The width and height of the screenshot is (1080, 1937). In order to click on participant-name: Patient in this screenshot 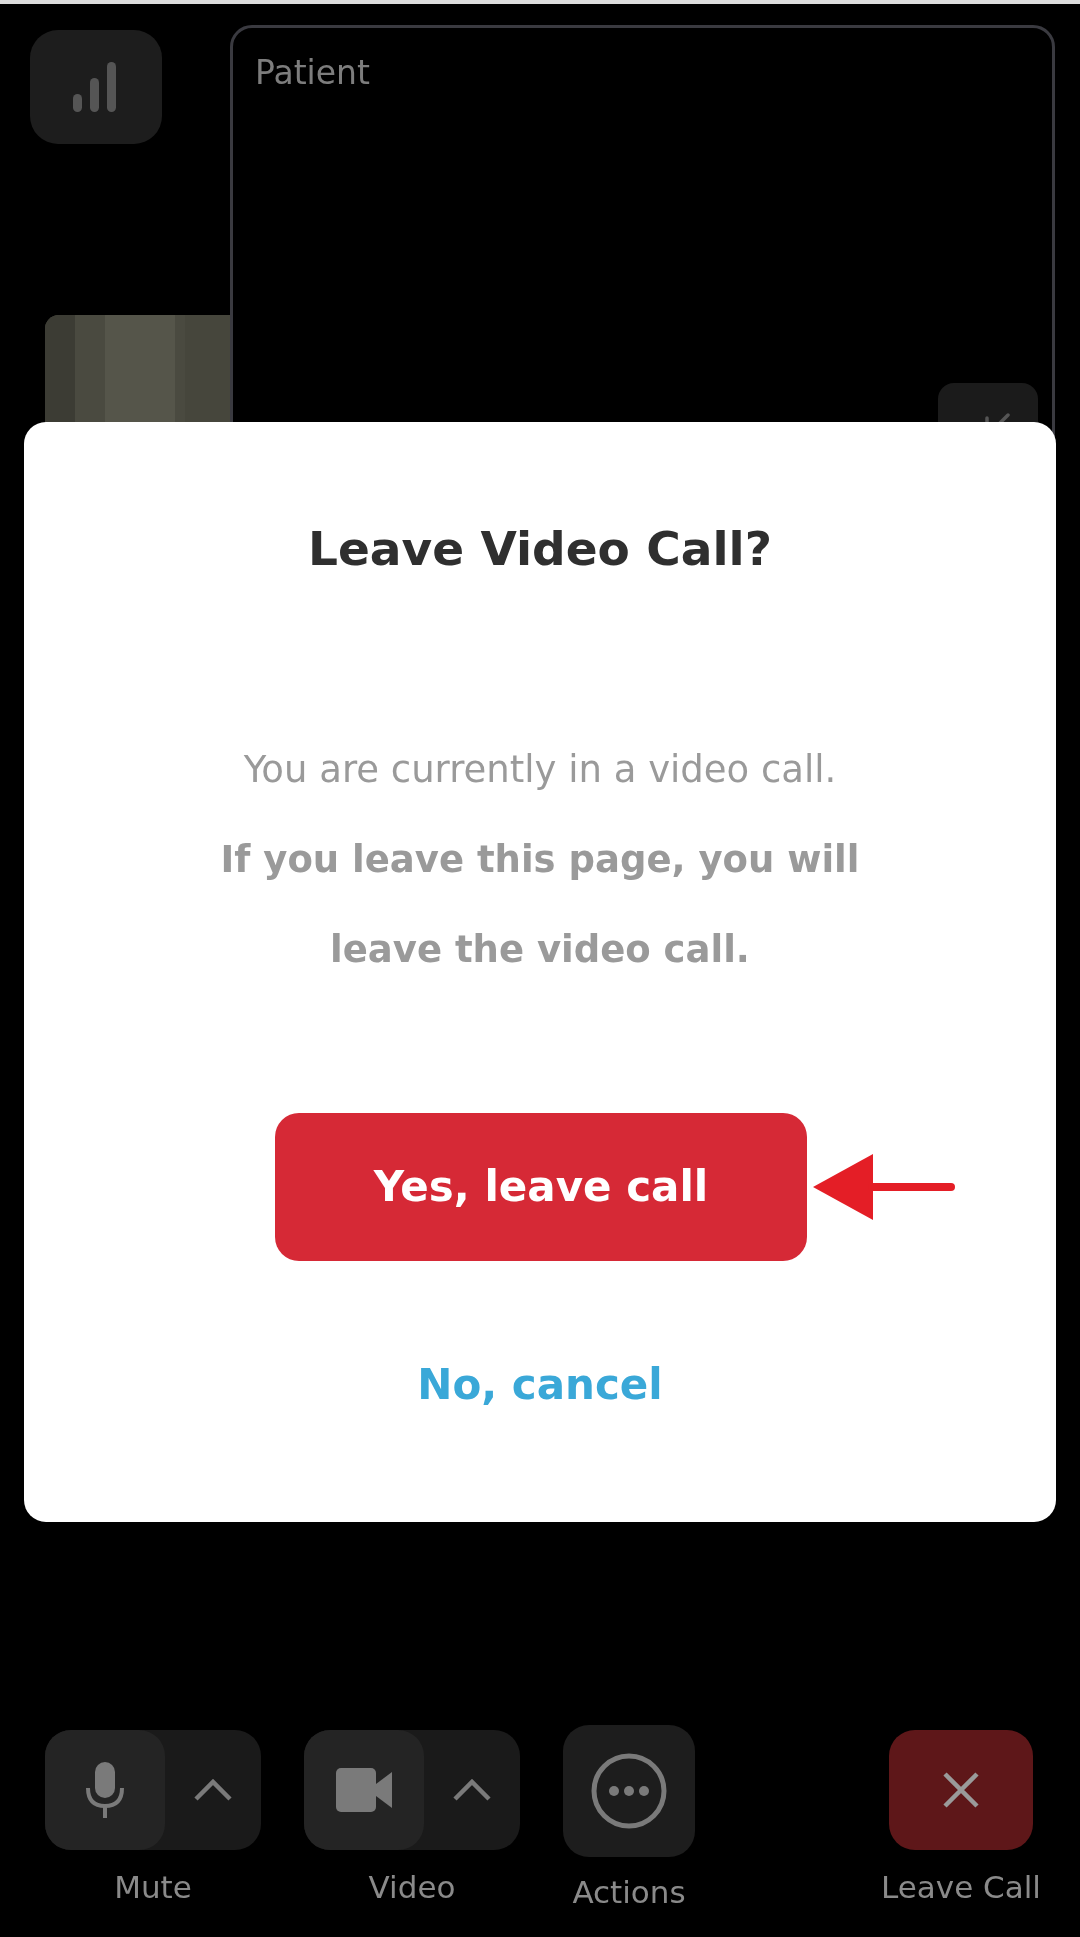, I will do `click(312, 73)`.